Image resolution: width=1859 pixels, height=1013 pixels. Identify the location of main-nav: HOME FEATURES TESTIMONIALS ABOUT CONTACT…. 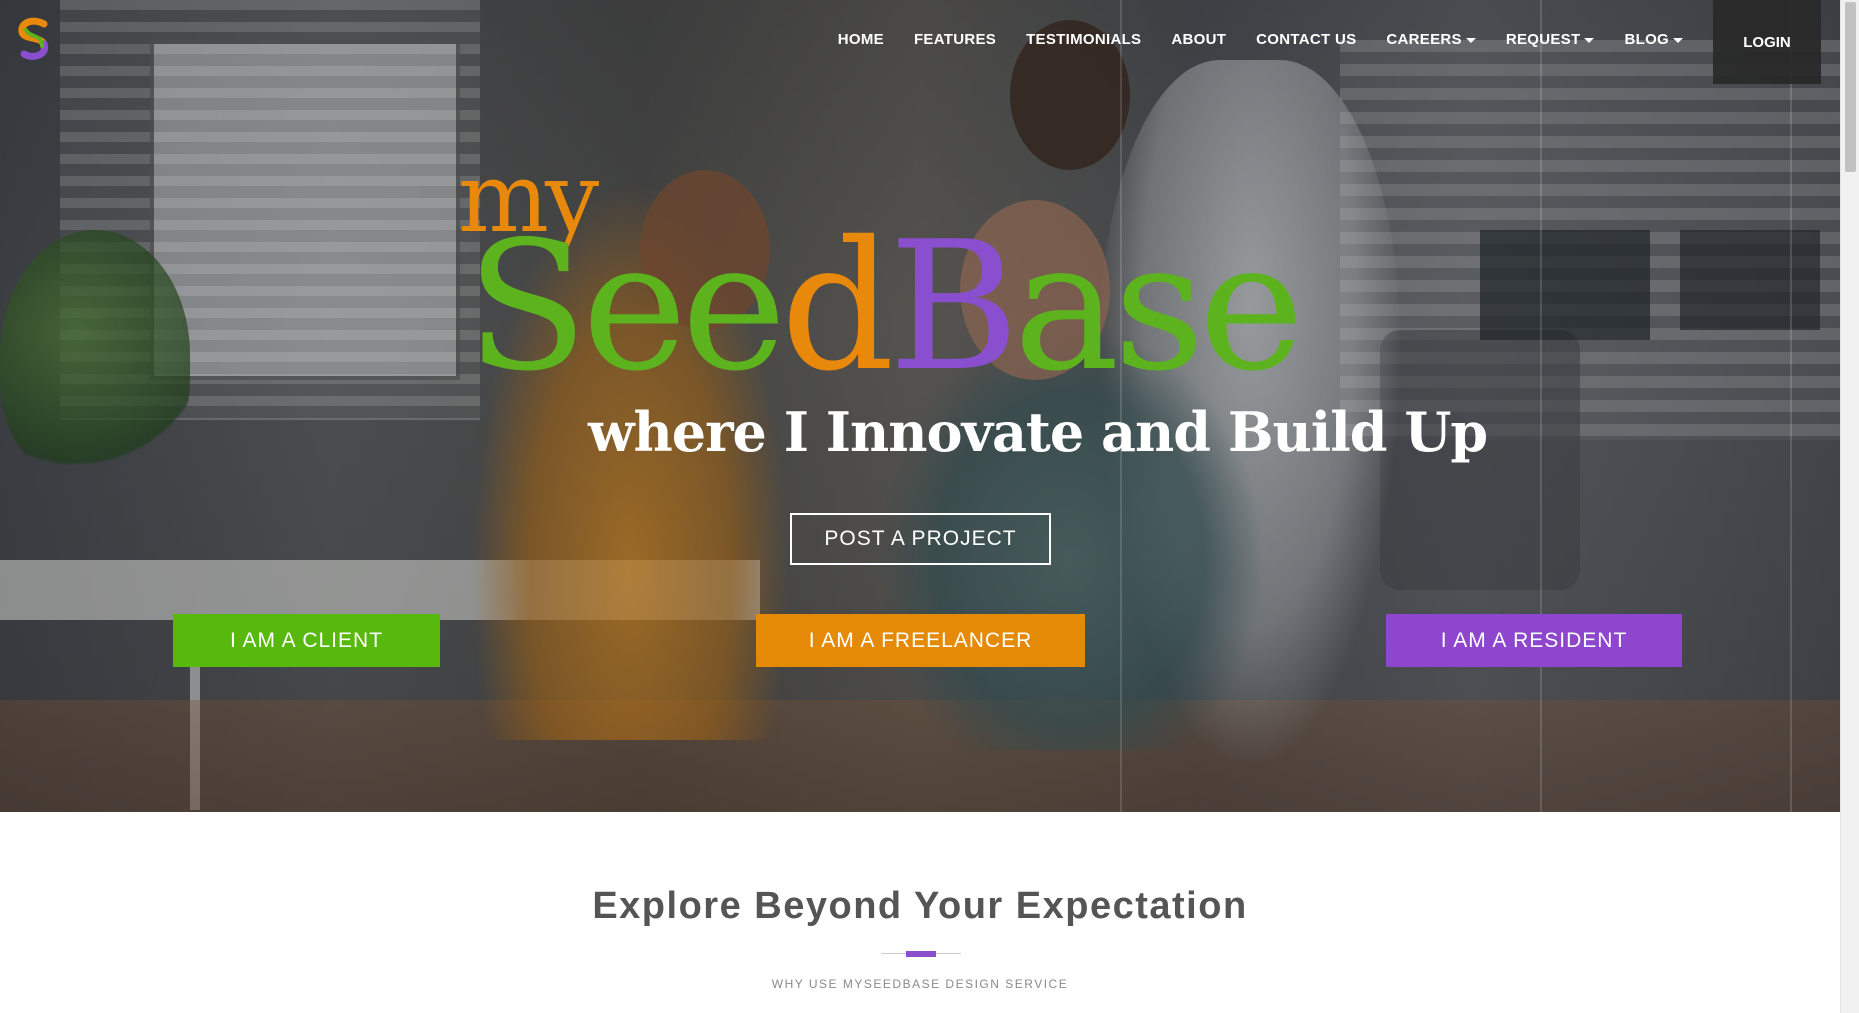
(1322, 42).